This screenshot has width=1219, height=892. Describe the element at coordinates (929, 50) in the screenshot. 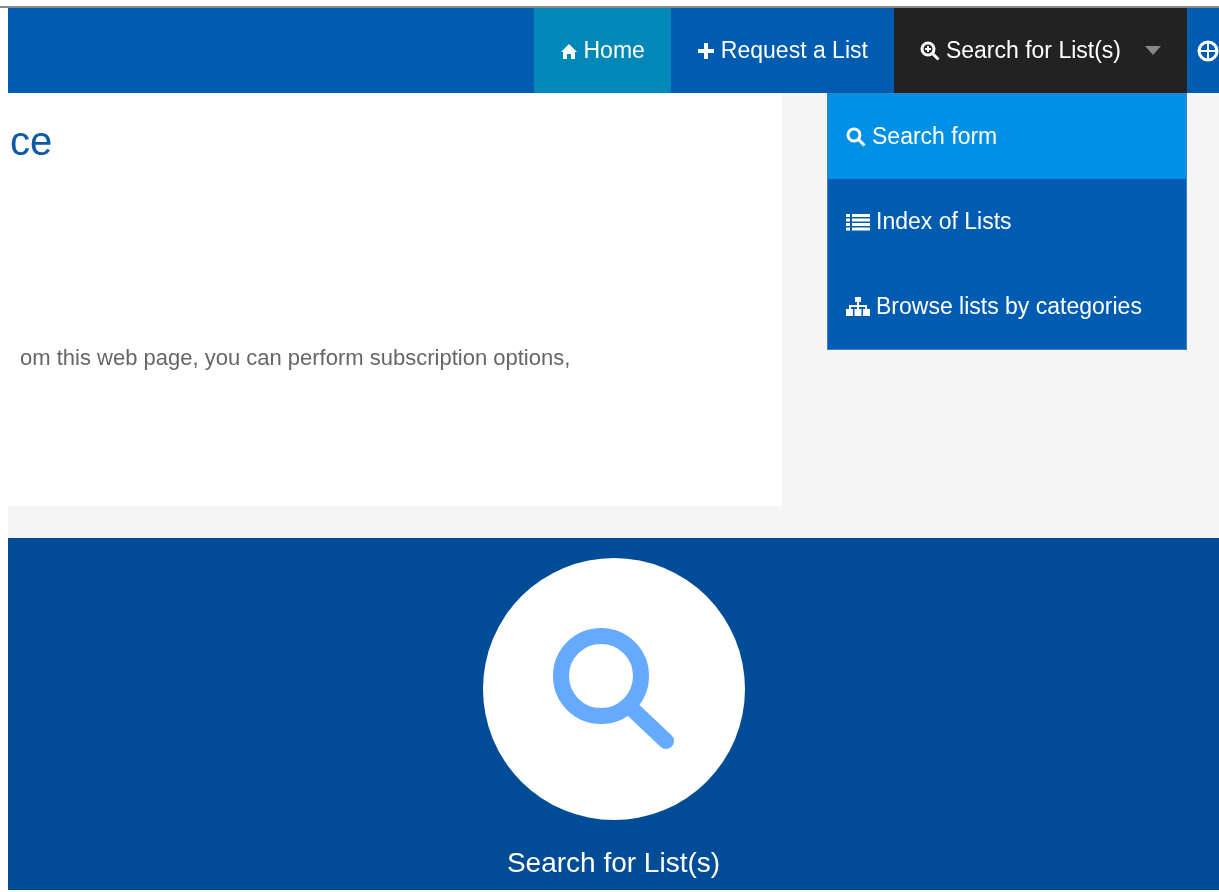

I see `zoom-in-icon` at that location.